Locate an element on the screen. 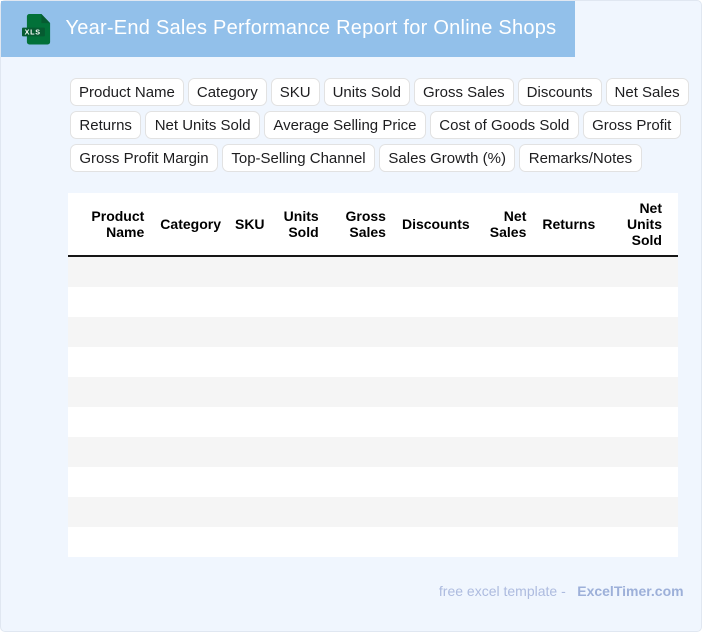 The height and width of the screenshot is (632, 702). svg-text: XLS is located at coordinates (33, 31).